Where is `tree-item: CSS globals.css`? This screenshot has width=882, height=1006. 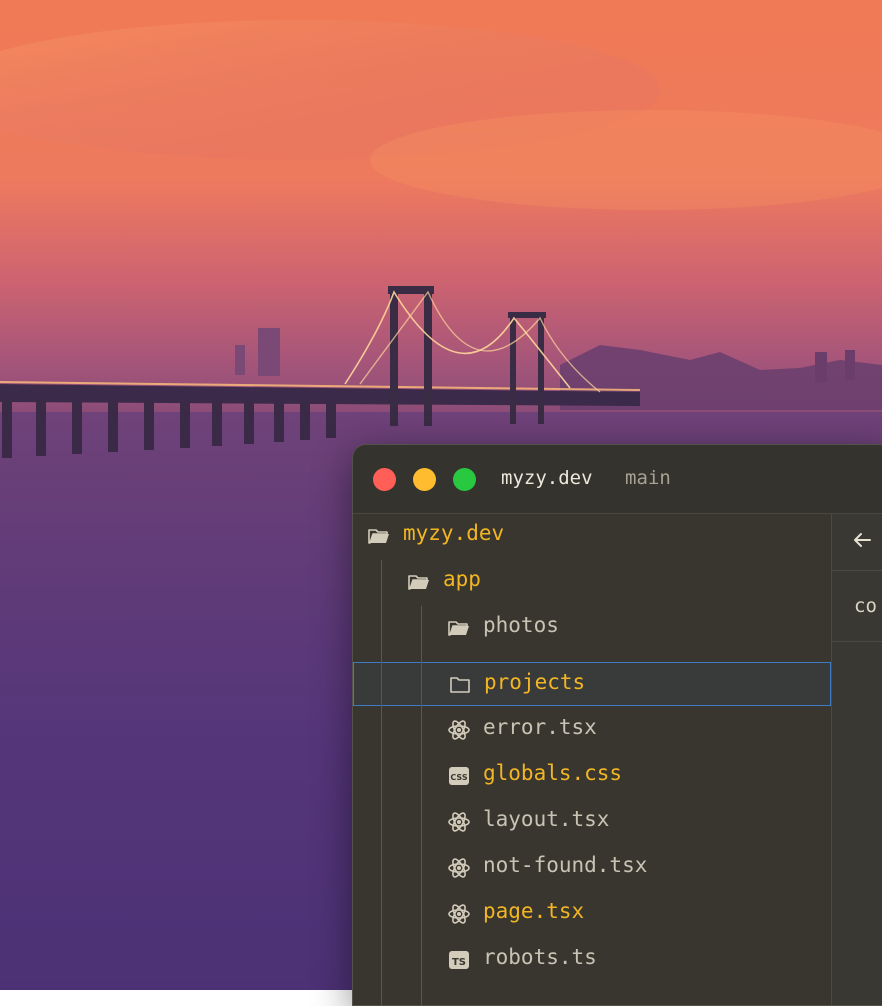
tree-item: CSS globals.css is located at coordinates (592, 776).